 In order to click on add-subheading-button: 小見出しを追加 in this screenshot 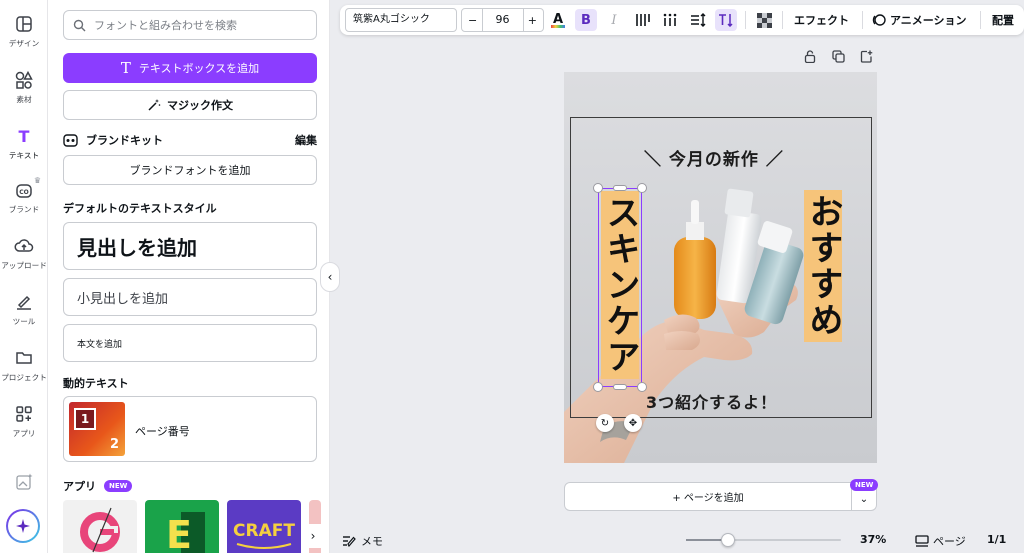, I will do `click(190, 297)`.